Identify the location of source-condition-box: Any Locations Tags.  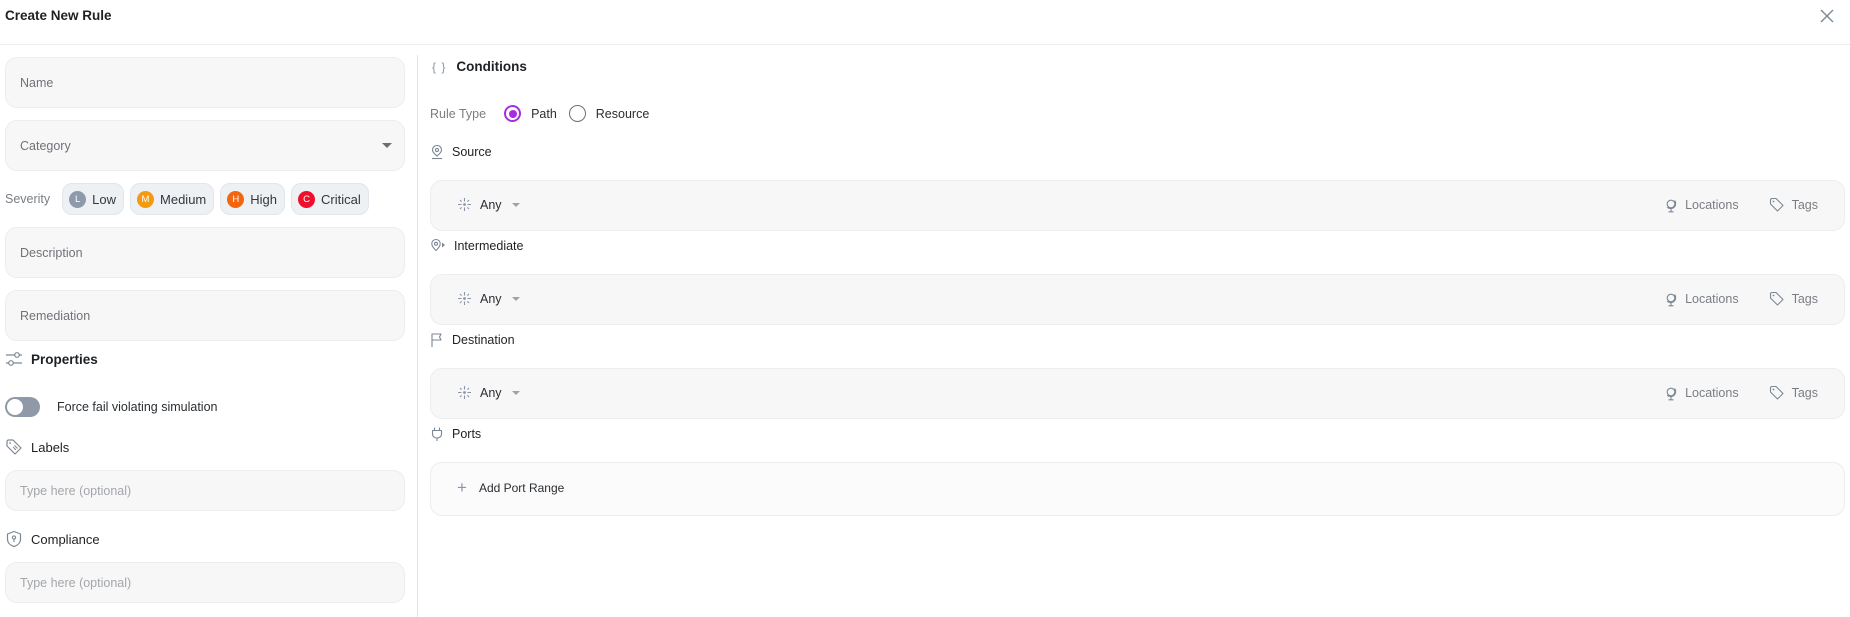
(1137, 205).